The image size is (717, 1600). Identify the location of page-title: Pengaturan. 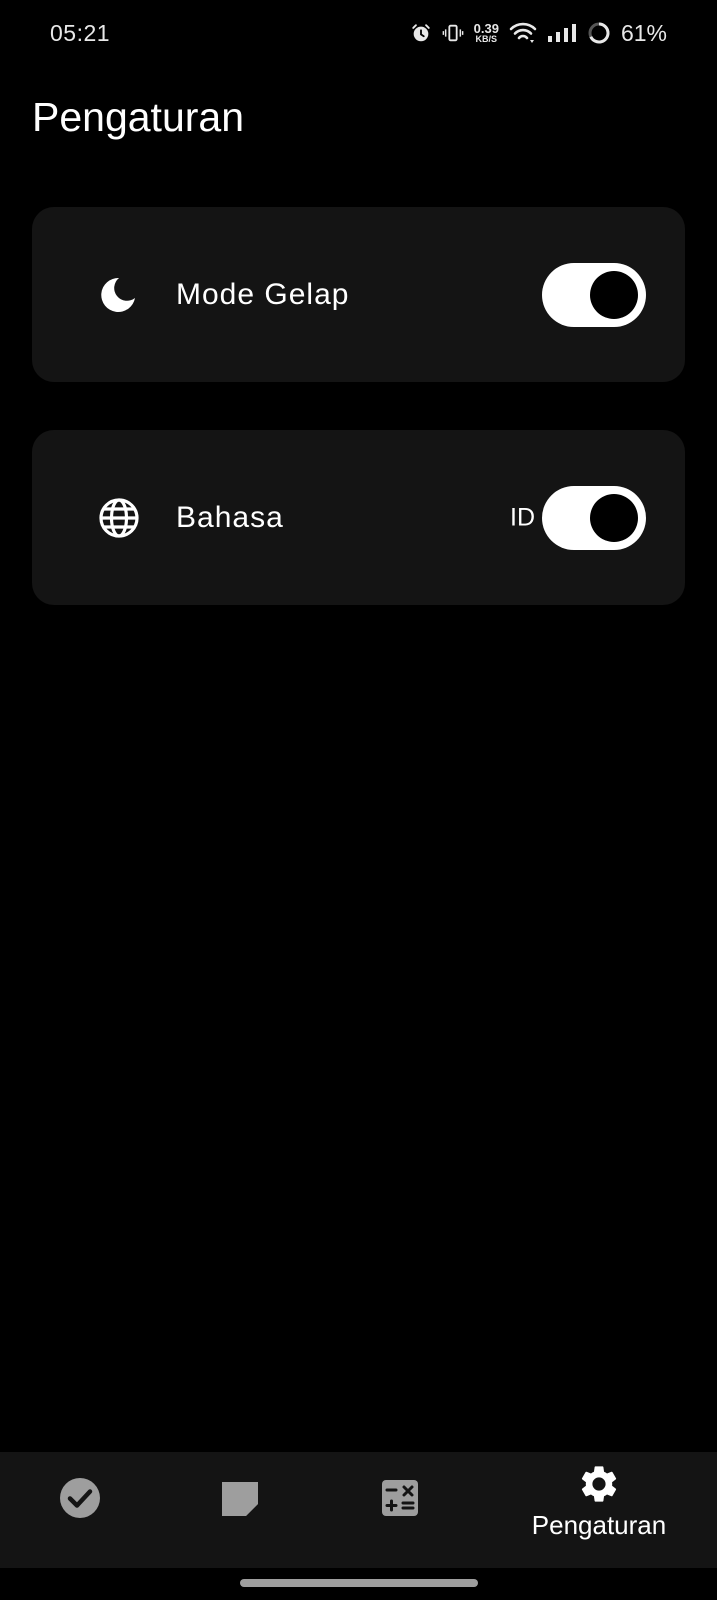
(138, 117).